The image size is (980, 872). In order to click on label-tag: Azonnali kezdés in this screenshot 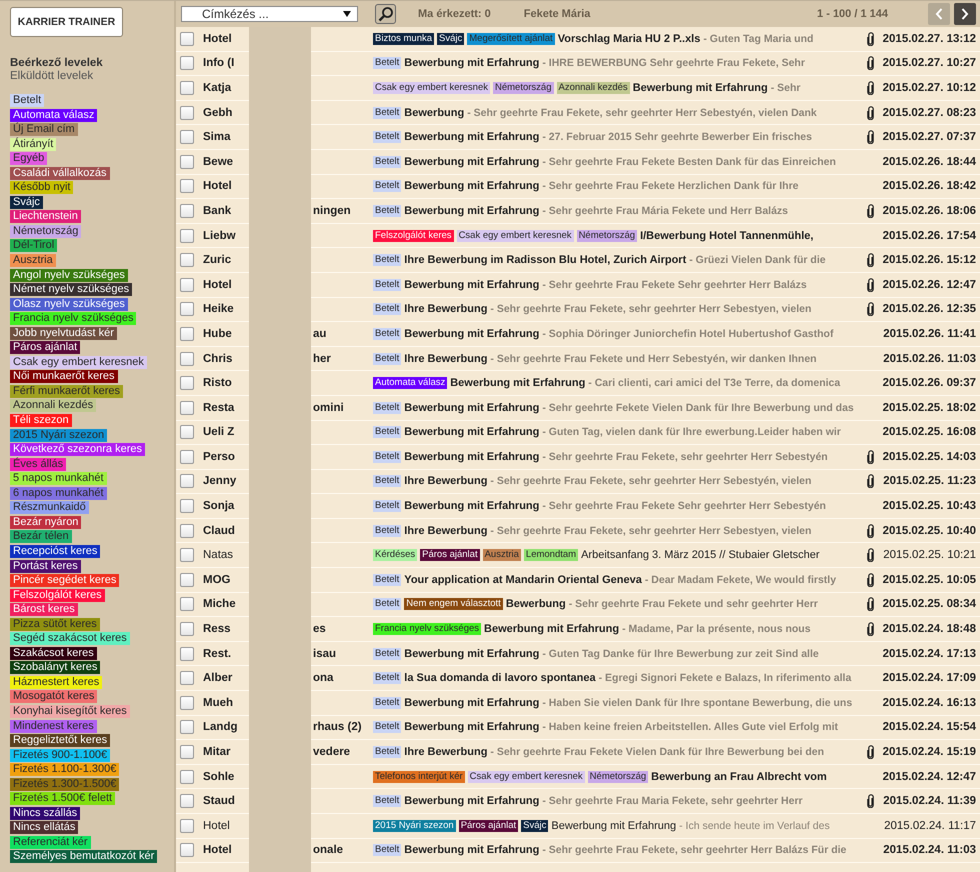, I will do `click(593, 88)`.